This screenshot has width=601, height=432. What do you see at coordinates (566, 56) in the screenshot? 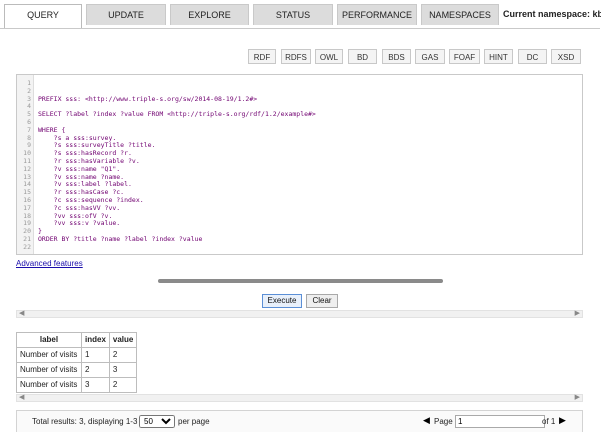
I see `prefix-button-xsd: XSD` at bounding box center [566, 56].